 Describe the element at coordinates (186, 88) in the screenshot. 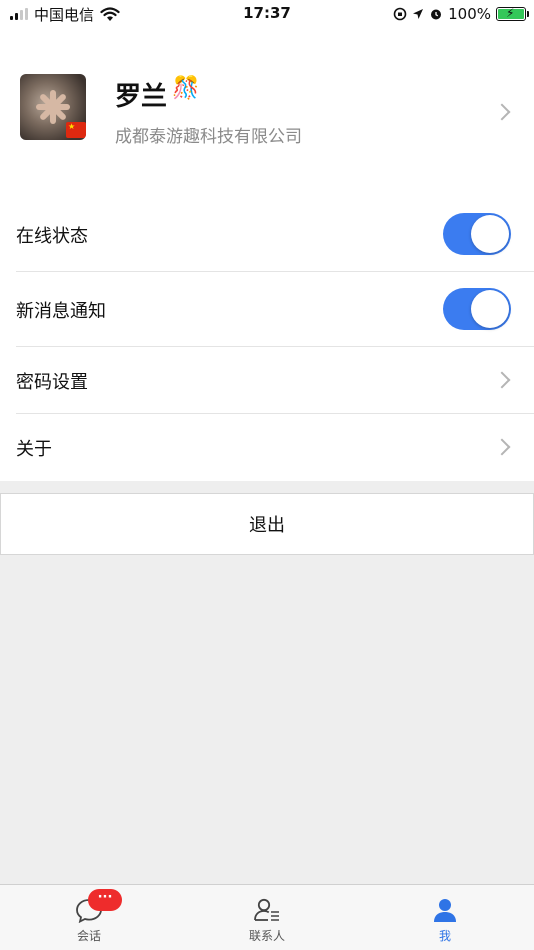

I see `ribbon-emoji-icon: 🎊` at that location.